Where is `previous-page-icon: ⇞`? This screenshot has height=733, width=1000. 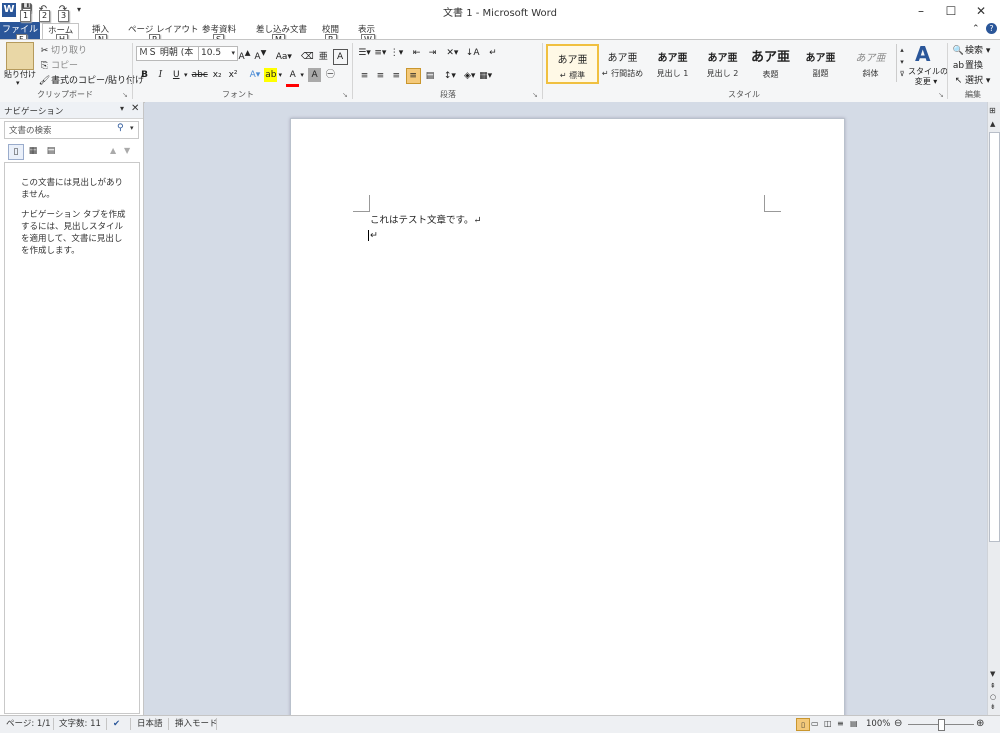
previous-page-icon: ⇞ is located at coordinates (993, 686).